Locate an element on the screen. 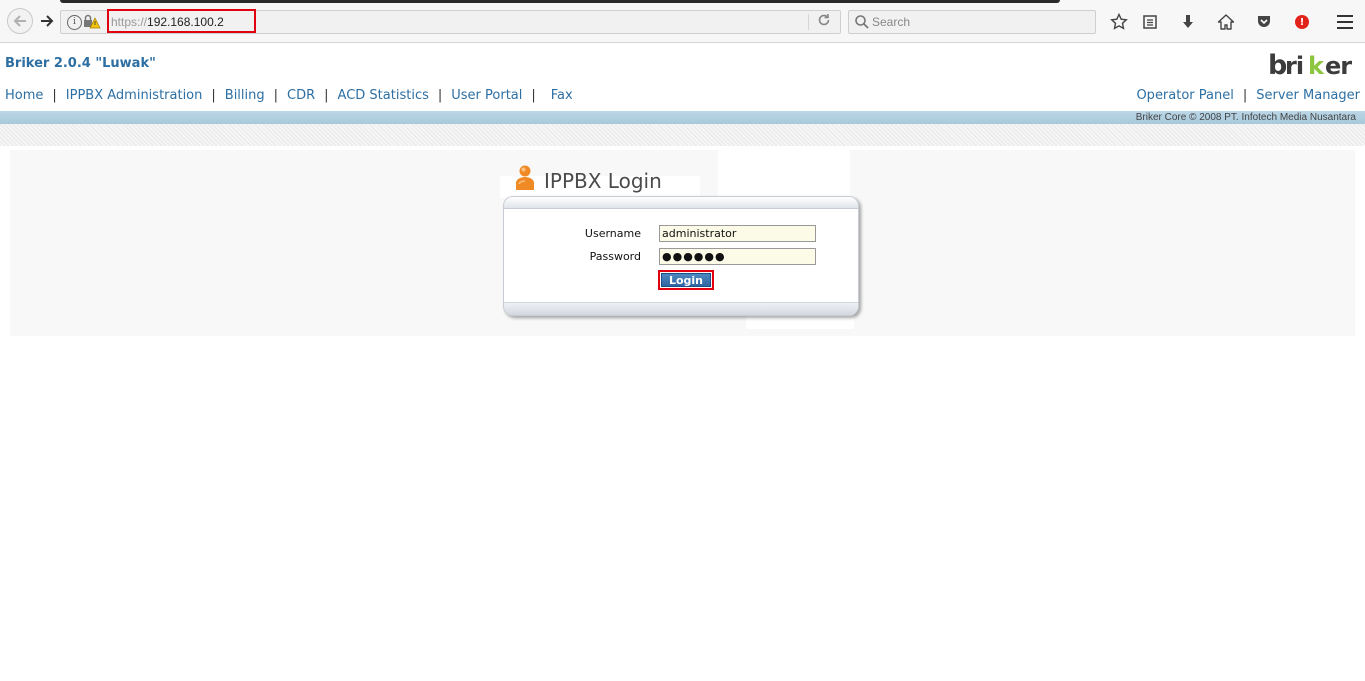 This screenshot has width=1365, height=681. back-arrow-icon is located at coordinates (20, 21).